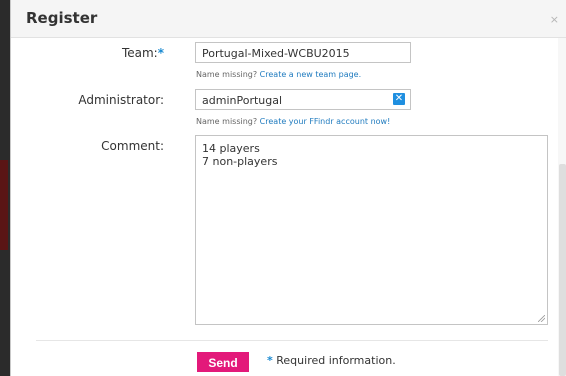 The width and height of the screenshot is (566, 376). What do you see at coordinates (132, 146) in the screenshot?
I see `comment-label-text: Comment:` at bounding box center [132, 146].